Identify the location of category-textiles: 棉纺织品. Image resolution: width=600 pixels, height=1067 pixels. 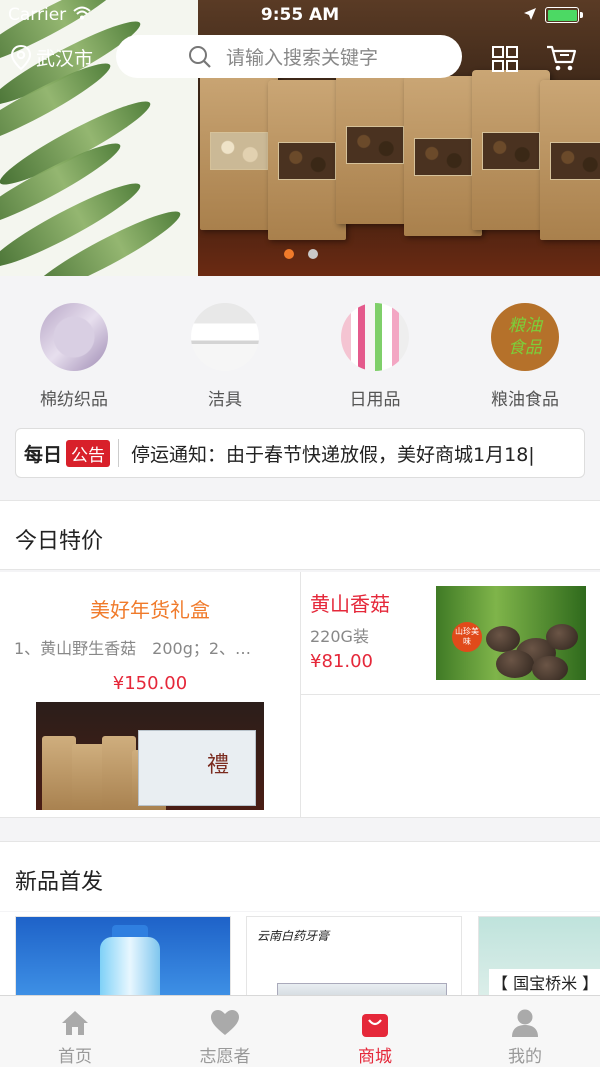
(74, 356).